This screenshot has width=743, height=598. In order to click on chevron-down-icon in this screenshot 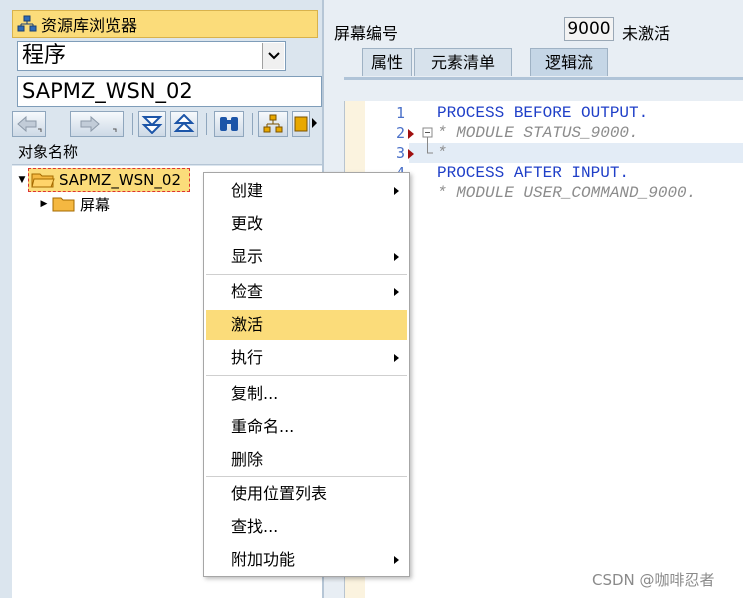, I will do `click(273, 56)`.